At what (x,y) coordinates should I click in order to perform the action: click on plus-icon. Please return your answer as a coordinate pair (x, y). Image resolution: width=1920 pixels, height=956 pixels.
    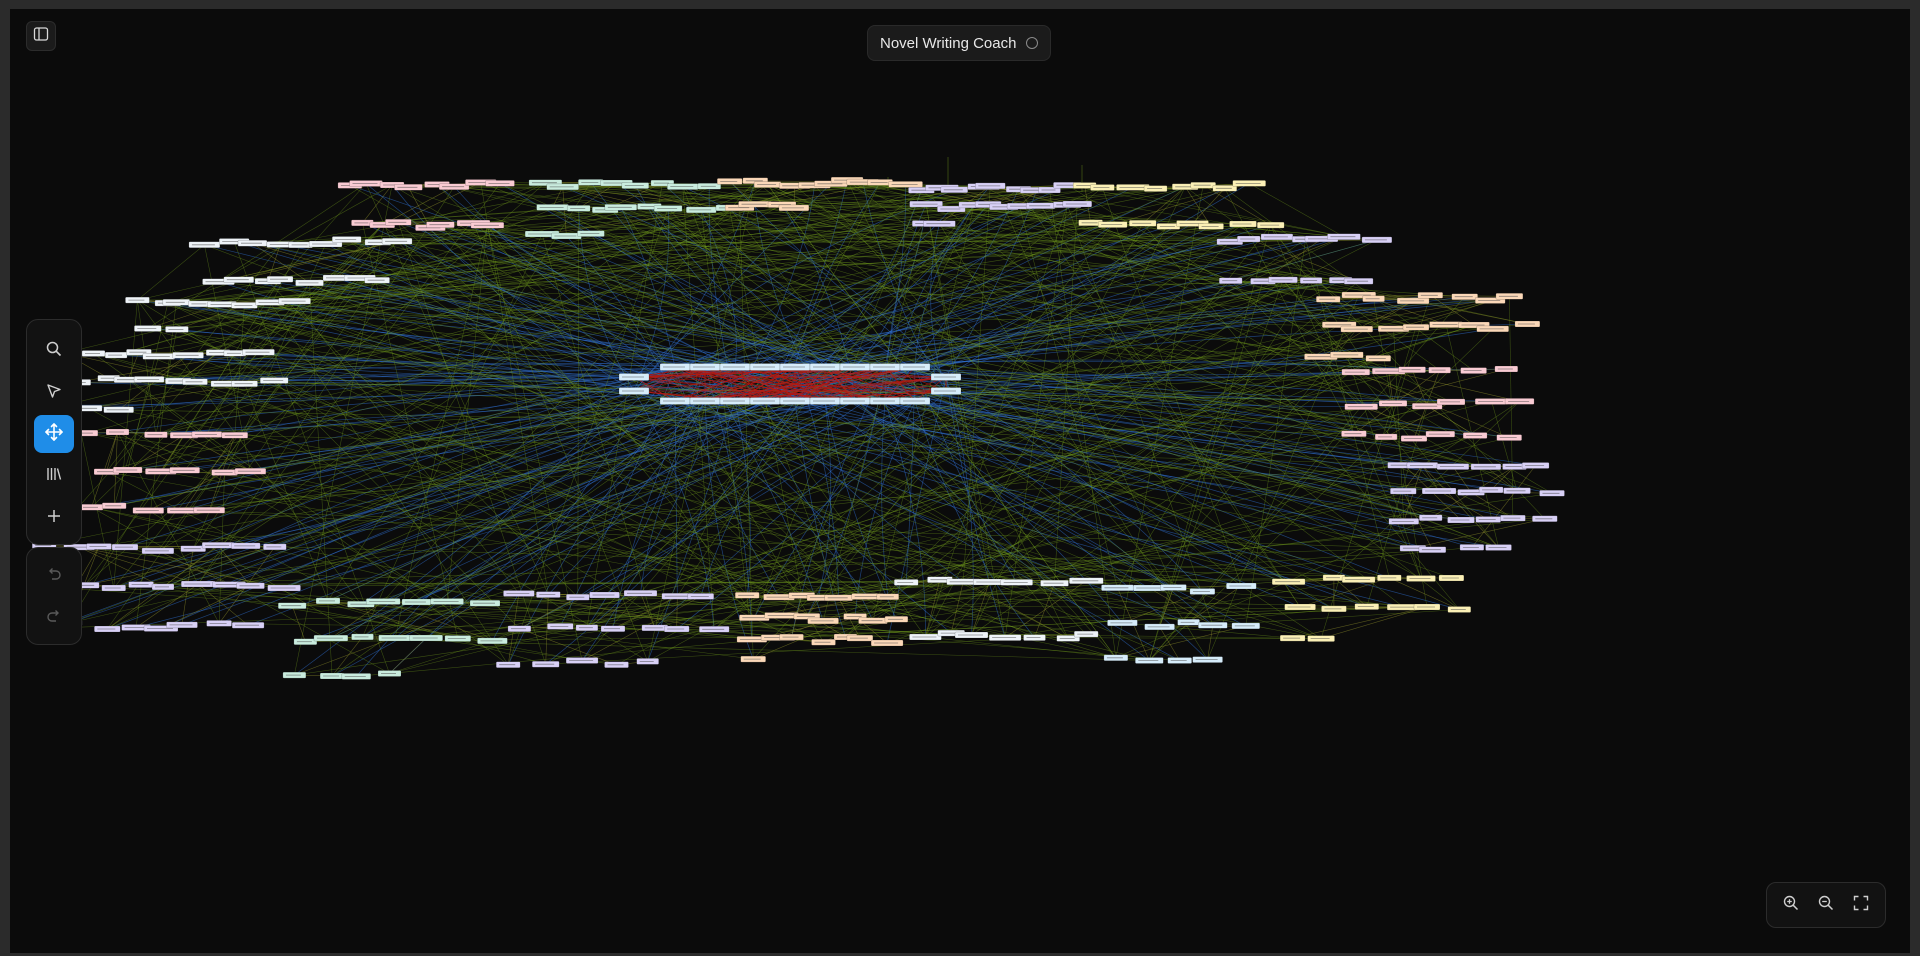
    Looking at the image, I should click on (54, 518).